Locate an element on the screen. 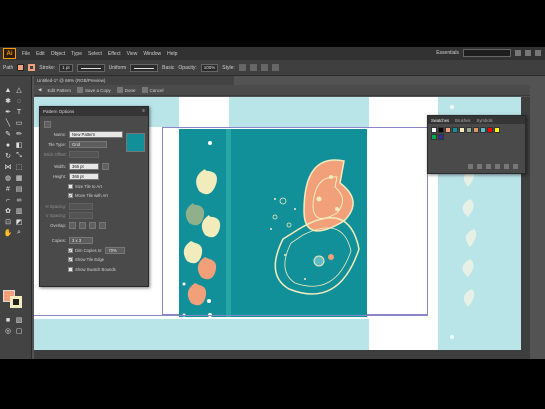  new-swatch-icon is located at coordinates (506, 166).